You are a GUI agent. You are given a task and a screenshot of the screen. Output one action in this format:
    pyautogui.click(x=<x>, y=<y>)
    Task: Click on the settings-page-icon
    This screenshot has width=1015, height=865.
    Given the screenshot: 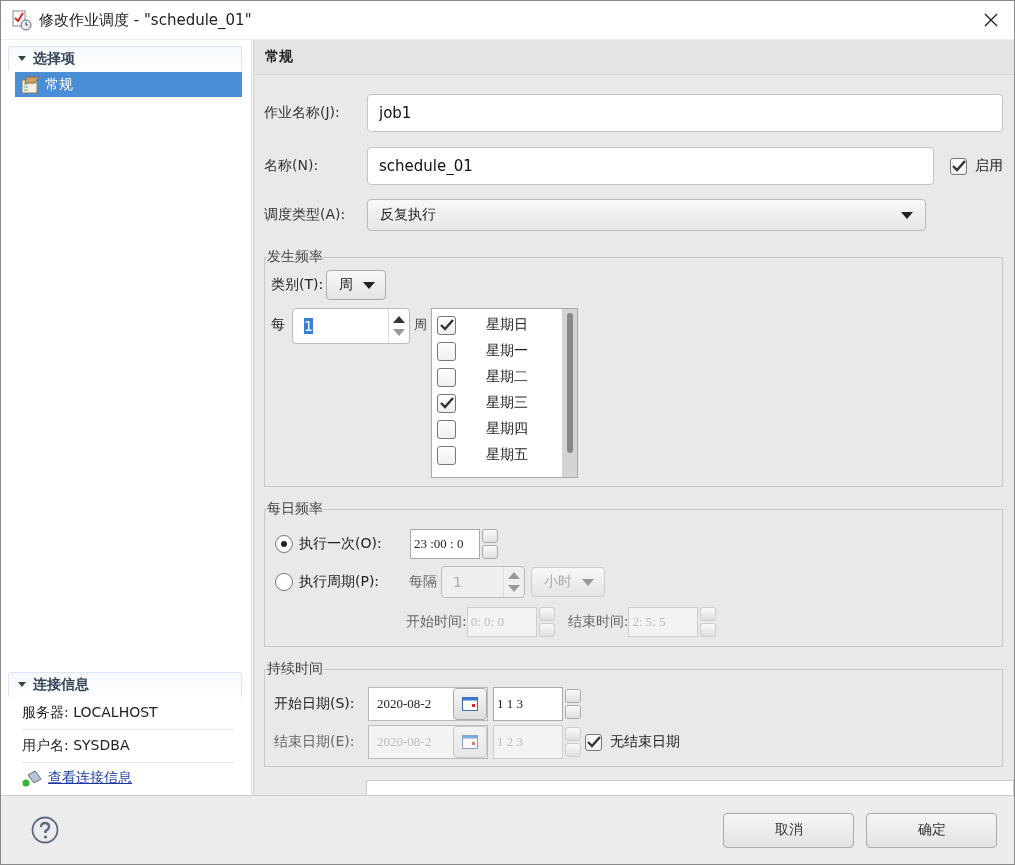 What is the action you would take?
    pyautogui.click(x=31, y=84)
    